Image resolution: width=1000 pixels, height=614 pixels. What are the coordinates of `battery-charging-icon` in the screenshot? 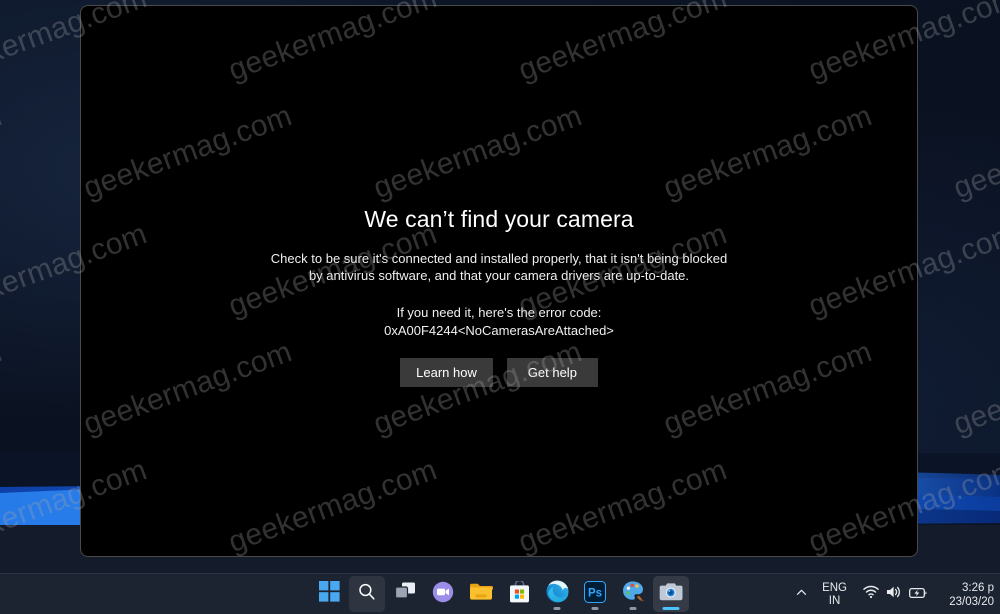 It's located at (918, 595).